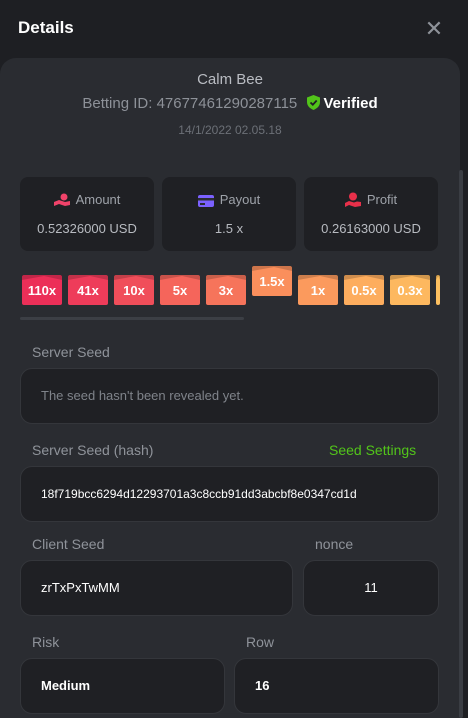  I want to click on modal-title: Details, so click(46, 27).